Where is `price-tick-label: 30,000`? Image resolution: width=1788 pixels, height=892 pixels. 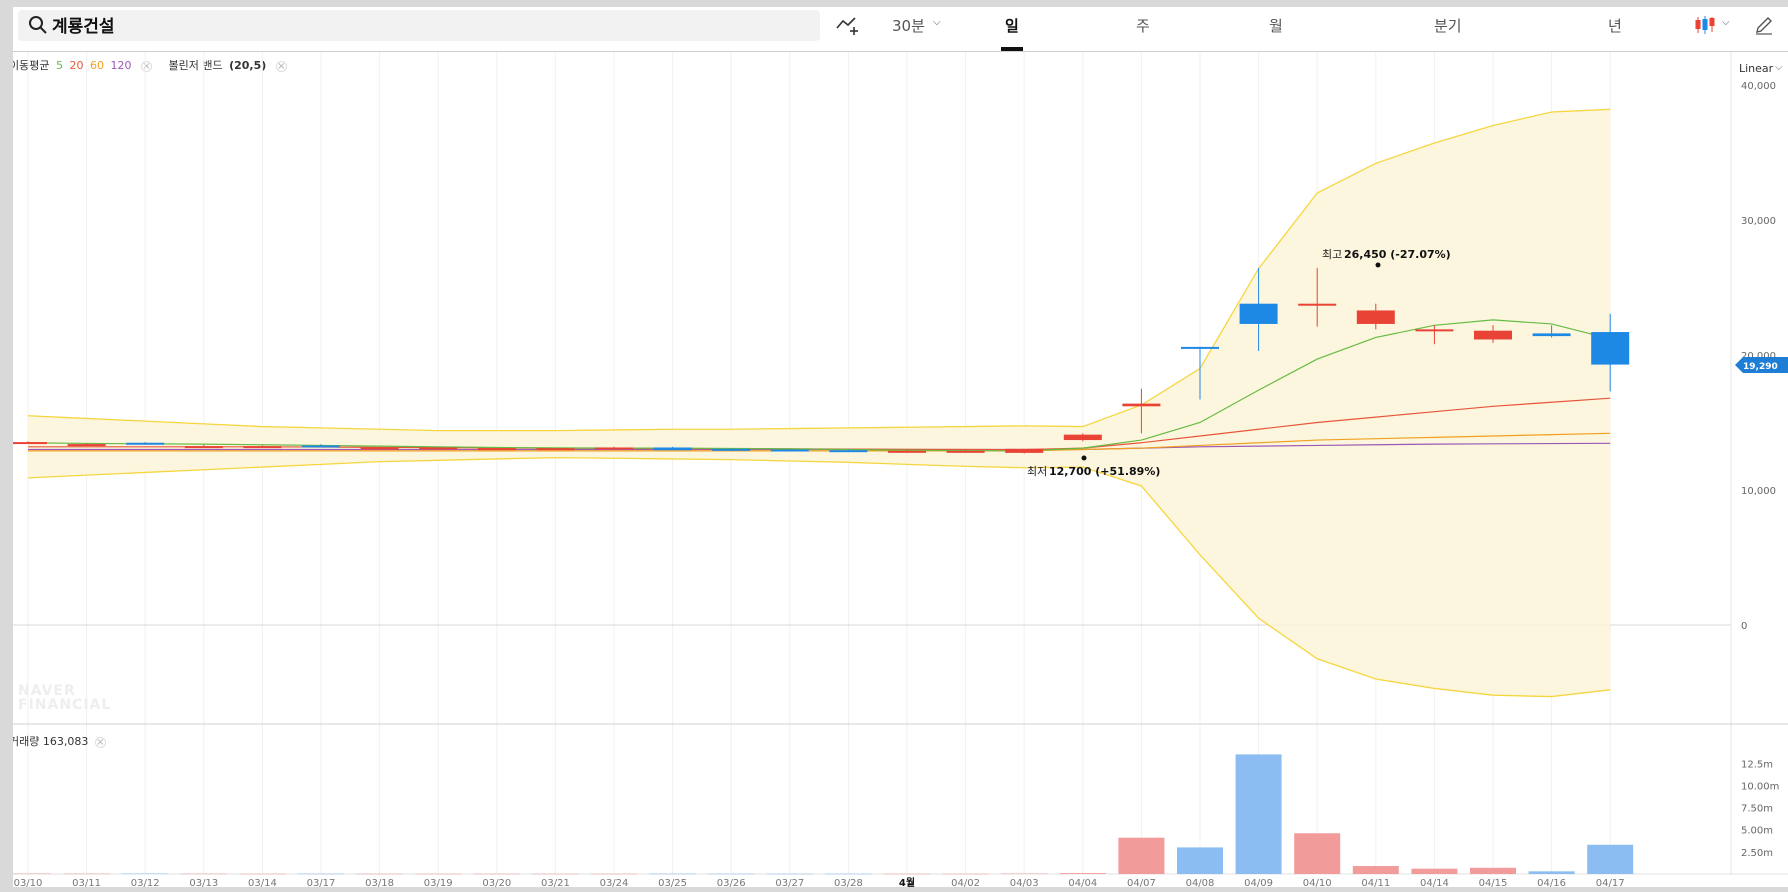 price-tick-label: 30,000 is located at coordinates (1758, 221).